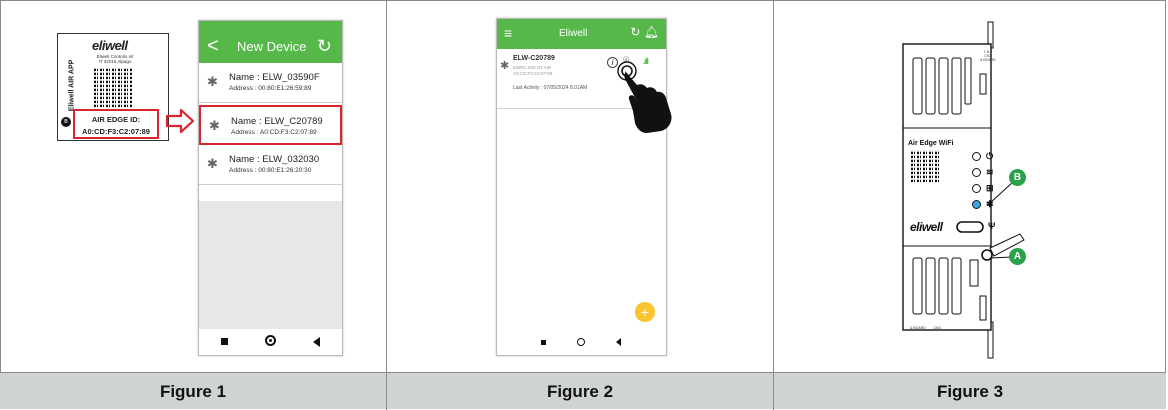  What do you see at coordinates (213, 46) in the screenshot?
I see `chevron-left-icon: <` at bounding box center [213, 46].